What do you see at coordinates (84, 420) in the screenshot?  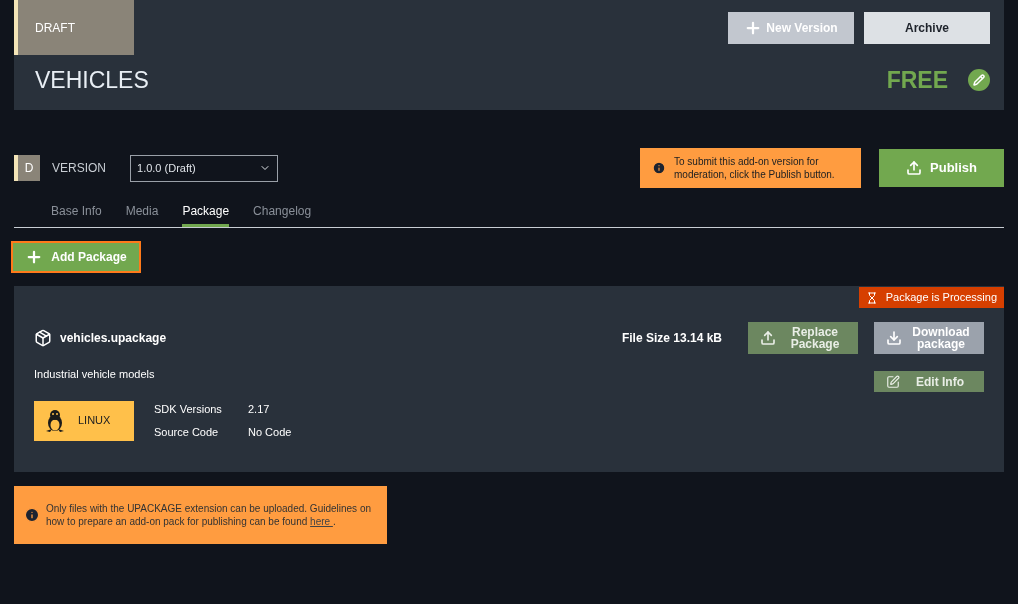 I see `platform-badge: LINUX` at bounding box center [84, 420].